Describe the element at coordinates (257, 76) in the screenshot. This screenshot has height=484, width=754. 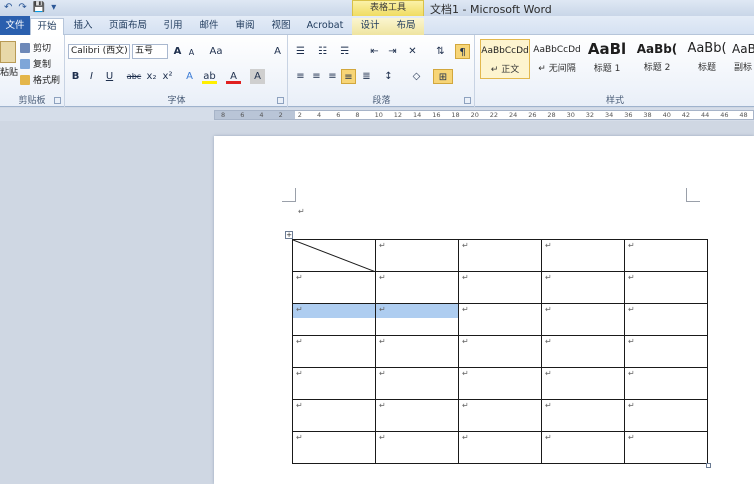
I see `char-shading-button: A` at that location.